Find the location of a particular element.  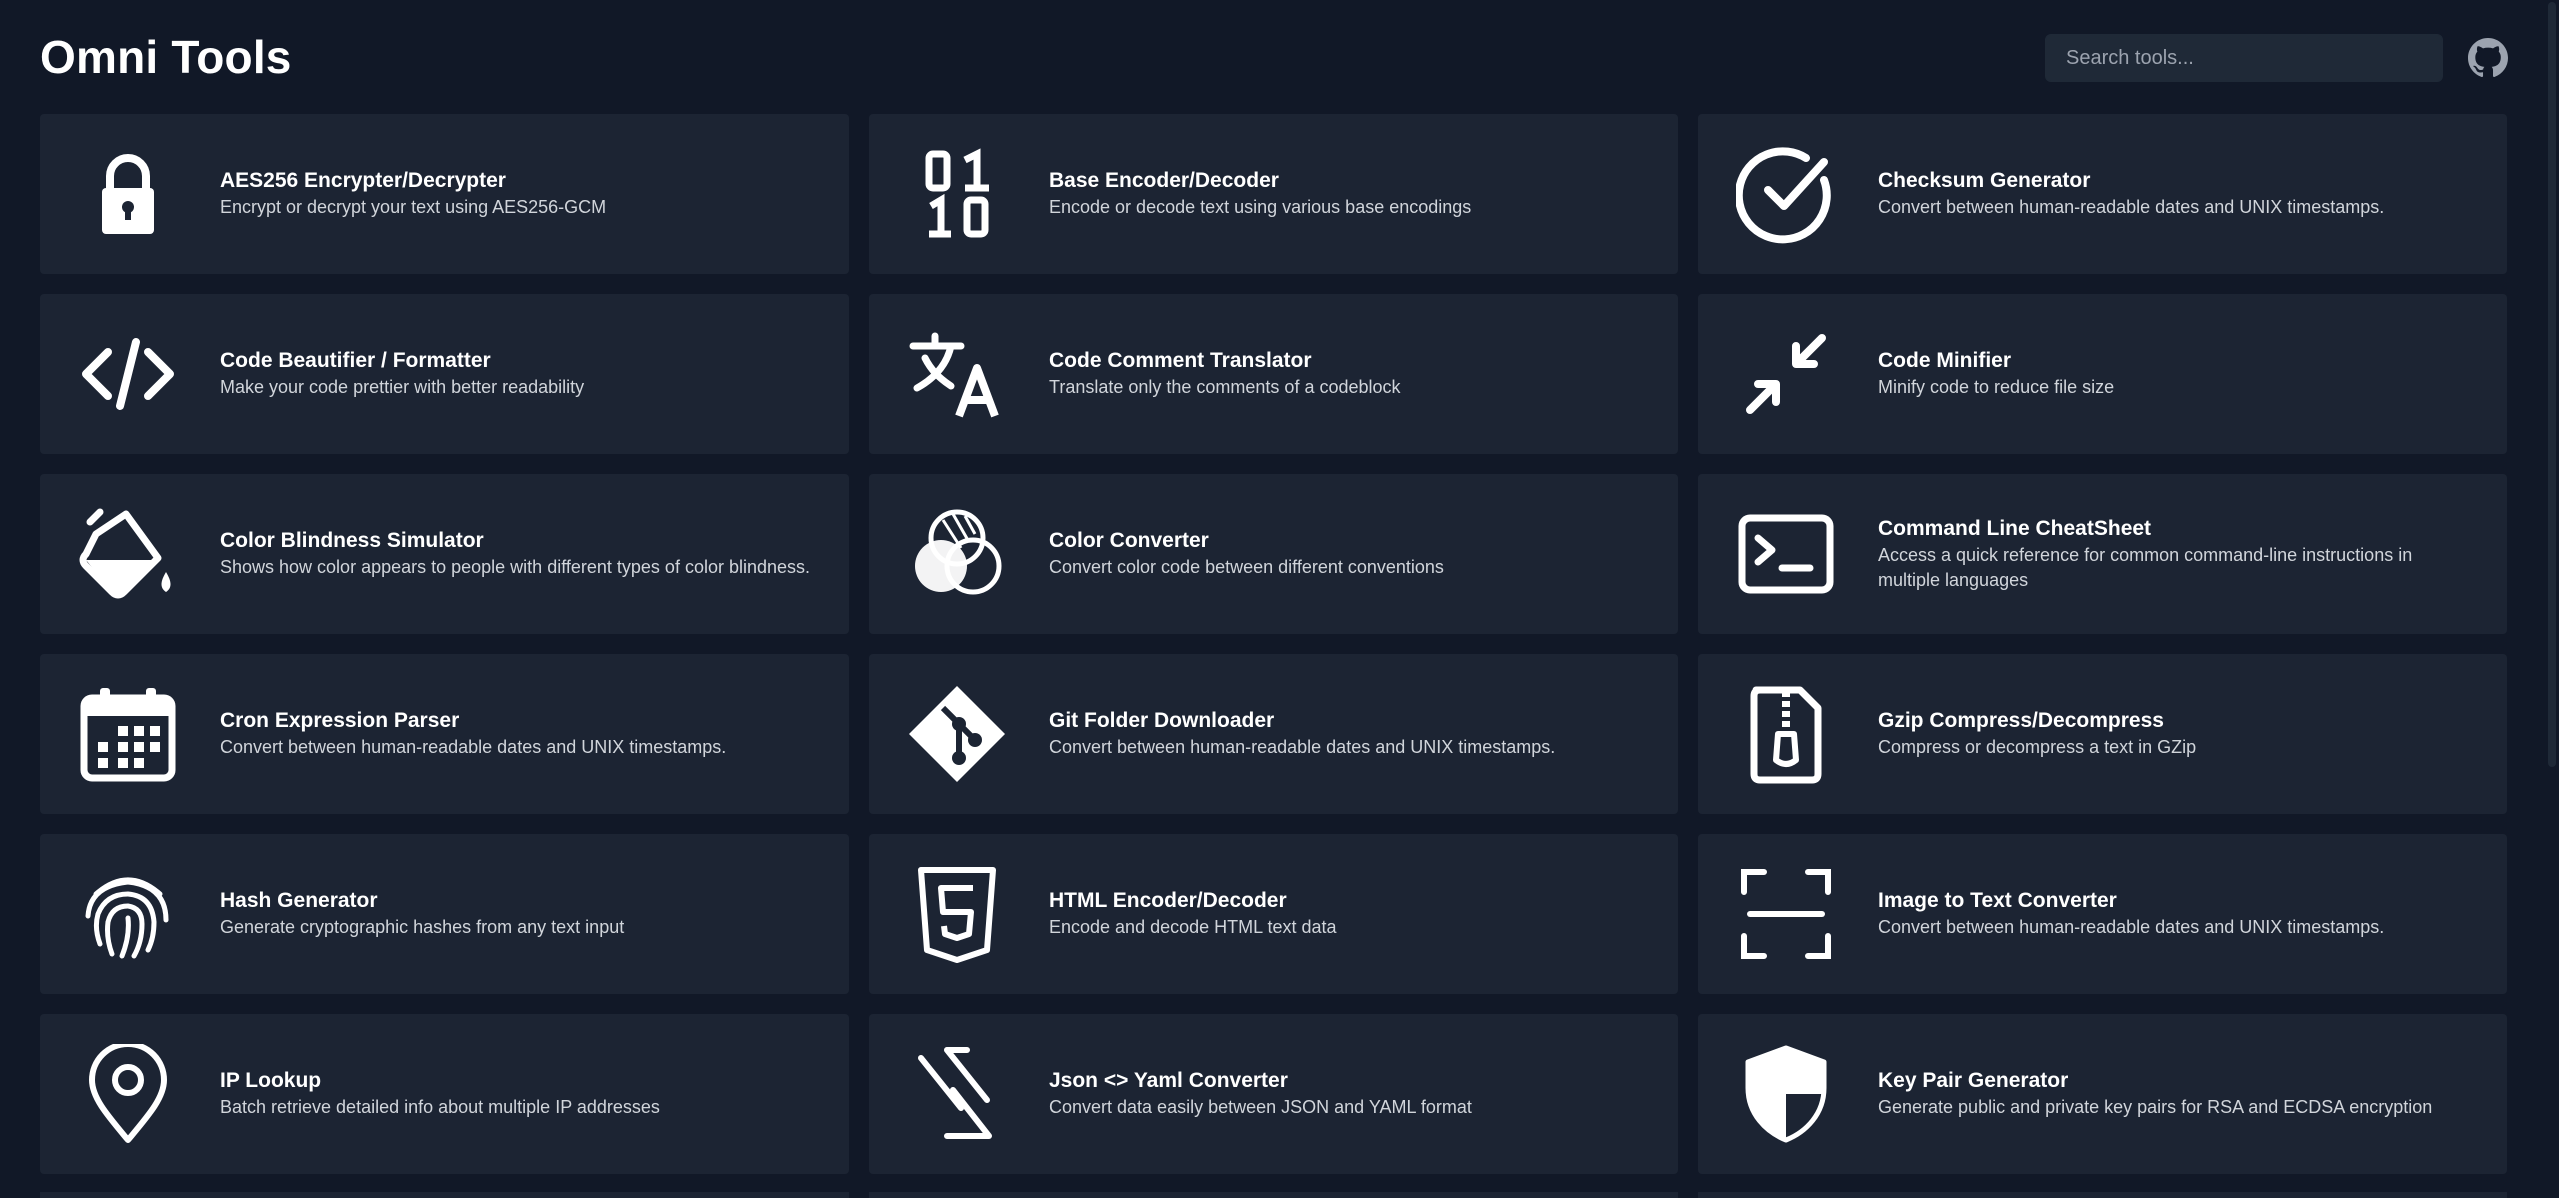

calendar-icon is located at coordinates (128, 734).